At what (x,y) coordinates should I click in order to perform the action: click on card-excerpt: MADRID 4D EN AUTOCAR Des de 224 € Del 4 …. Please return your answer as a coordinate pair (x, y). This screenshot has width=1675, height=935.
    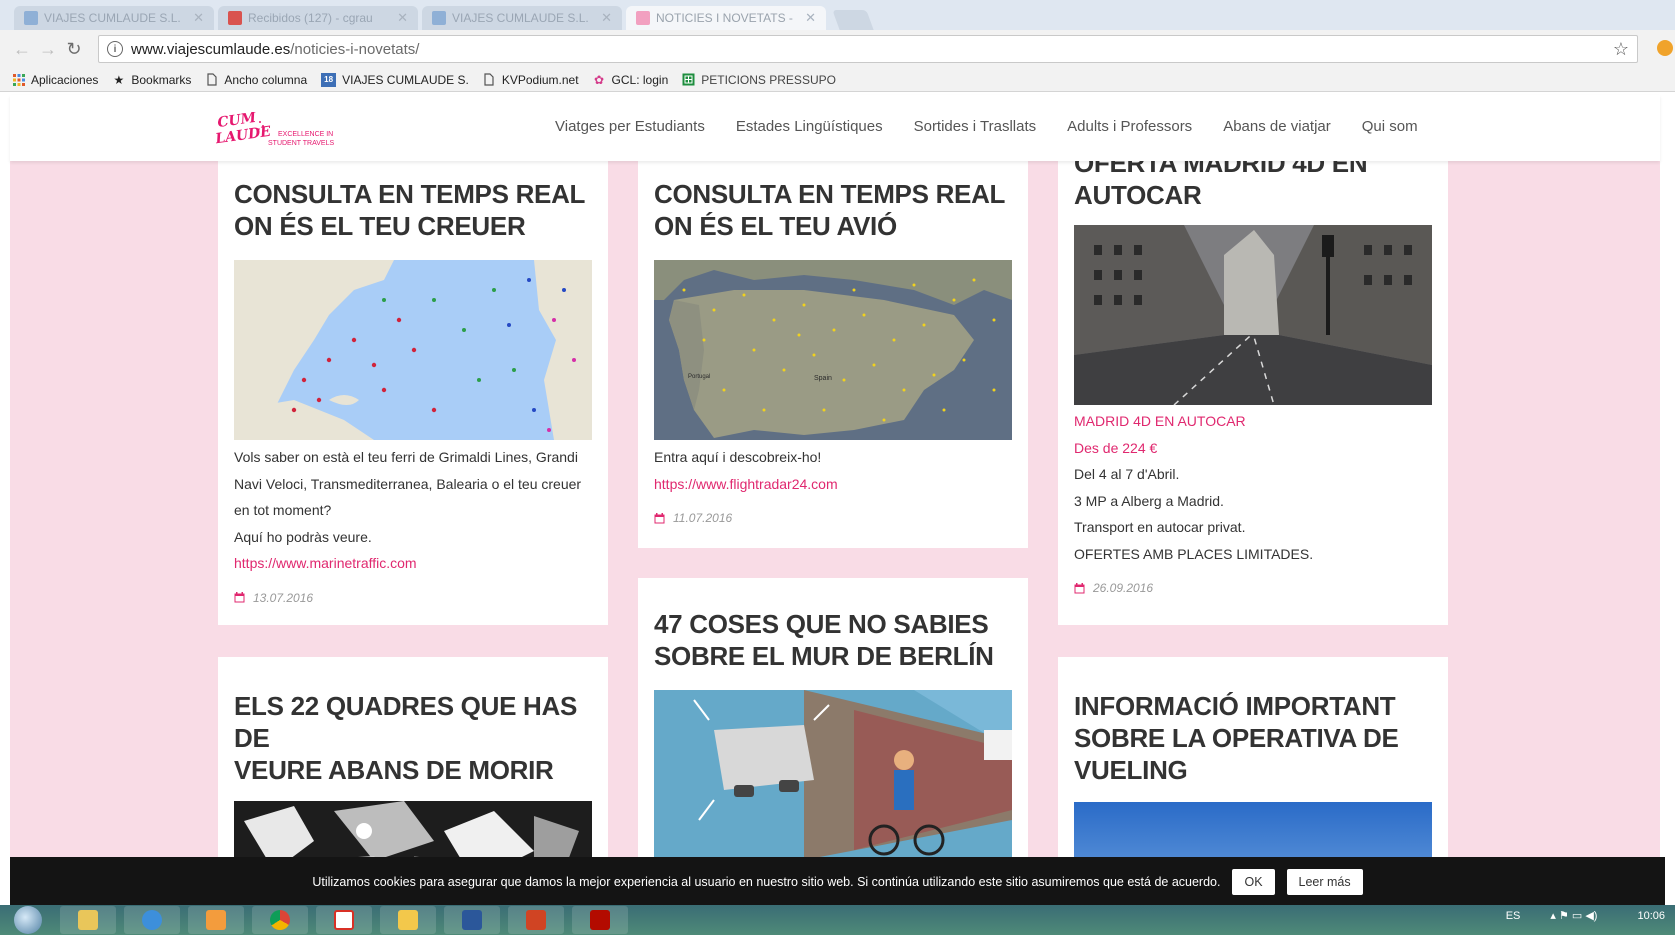
    Looking at the image, I should click on (1253, 487).